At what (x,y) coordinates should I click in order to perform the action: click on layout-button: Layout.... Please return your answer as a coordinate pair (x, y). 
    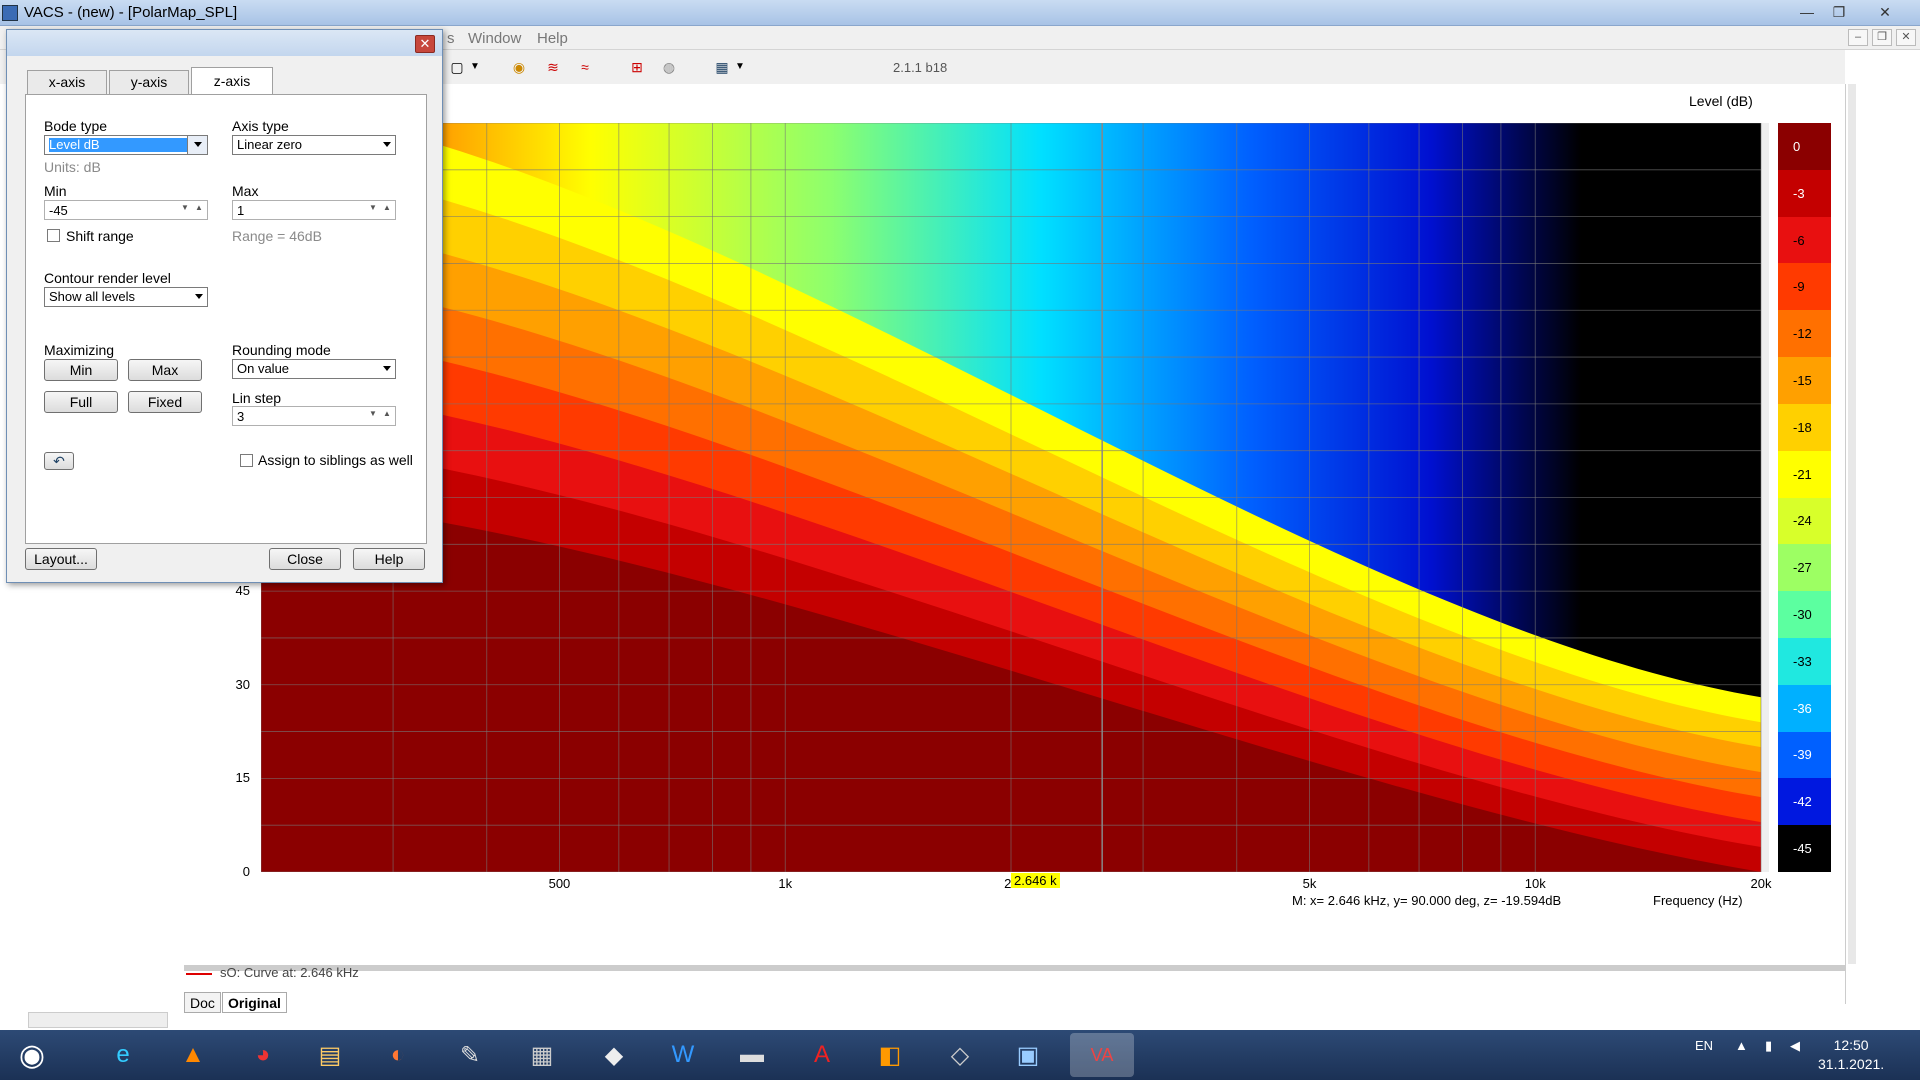
    Looking at the image, I should click on (61, 559).